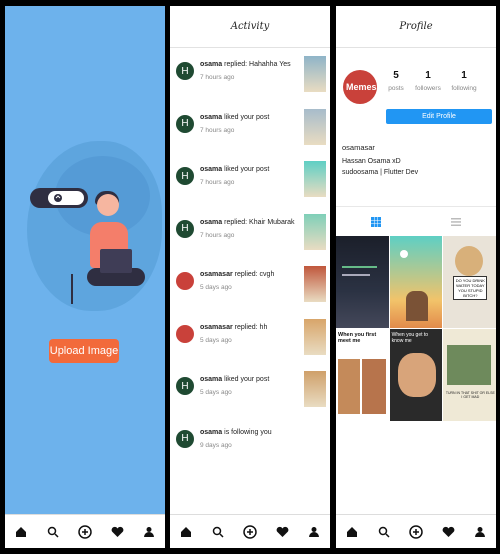 The image size is (500, 554). Describe the element at coordinates (371, 161) in the screenshot. I see `display-name: Hassan Osama xD` at that location.